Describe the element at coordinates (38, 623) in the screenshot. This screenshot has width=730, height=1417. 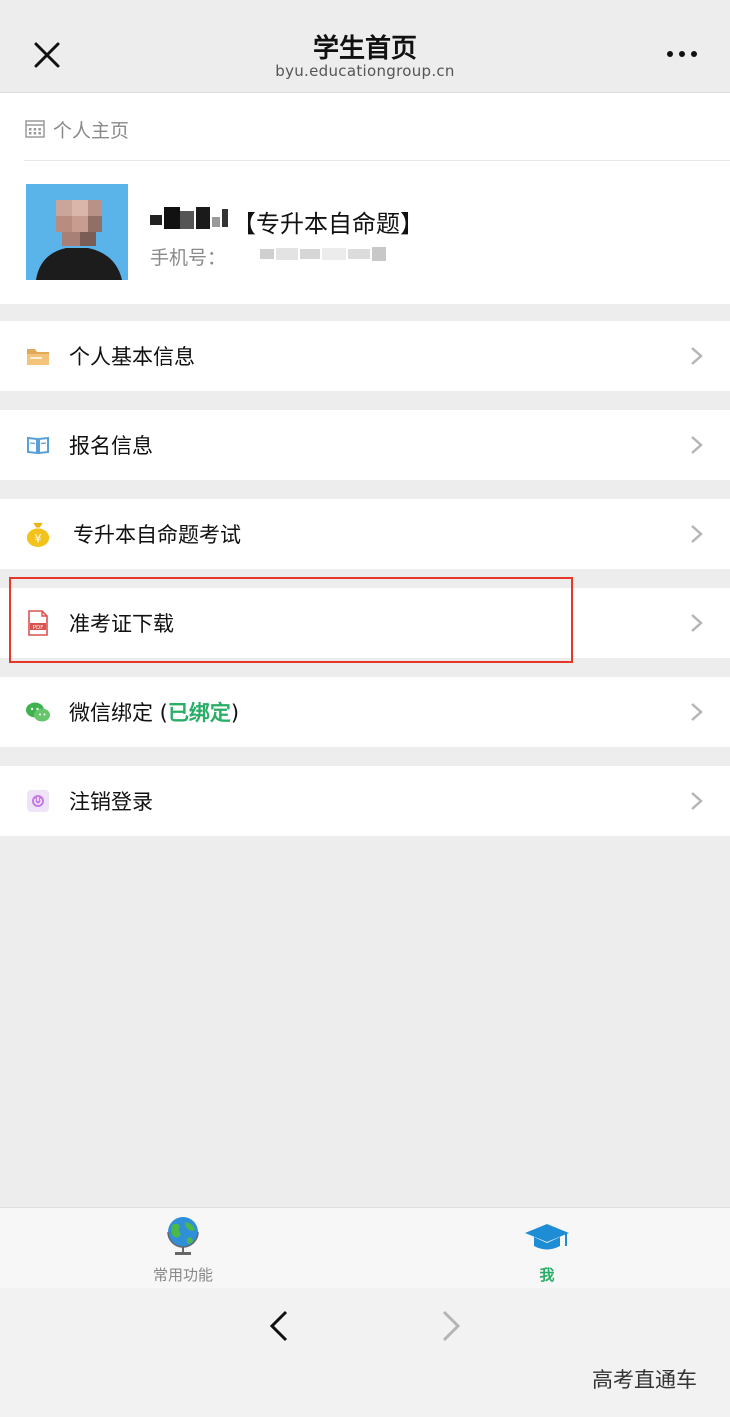
I see `pdf-icon: PDF` at that location.